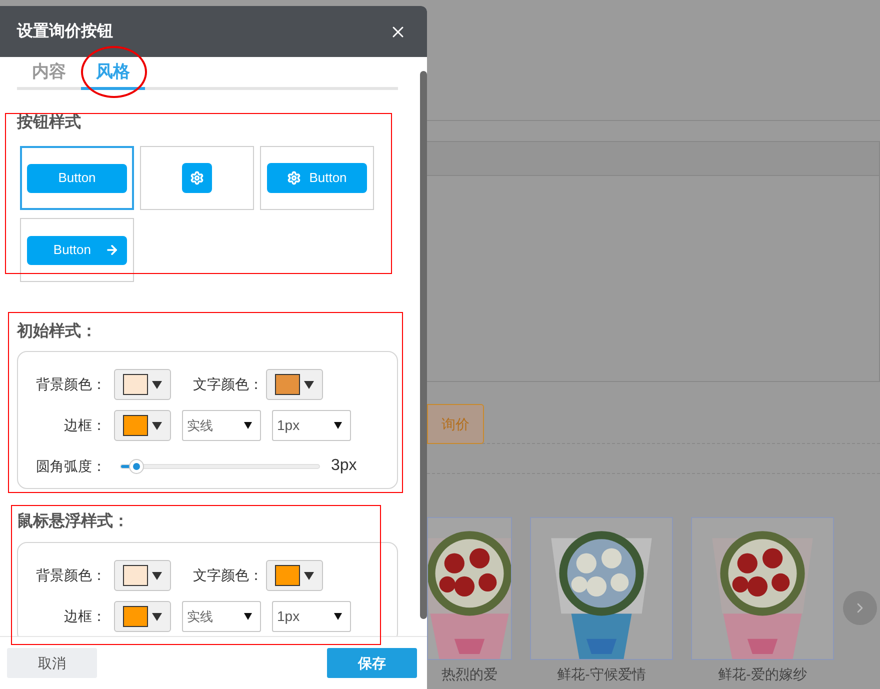 The image size is (880, 689). What do you see at coordinates (762, 674) in the screenshot?
I see `product-title: 鲜花-爱的嫁纱` at bounding box center [762, 674].